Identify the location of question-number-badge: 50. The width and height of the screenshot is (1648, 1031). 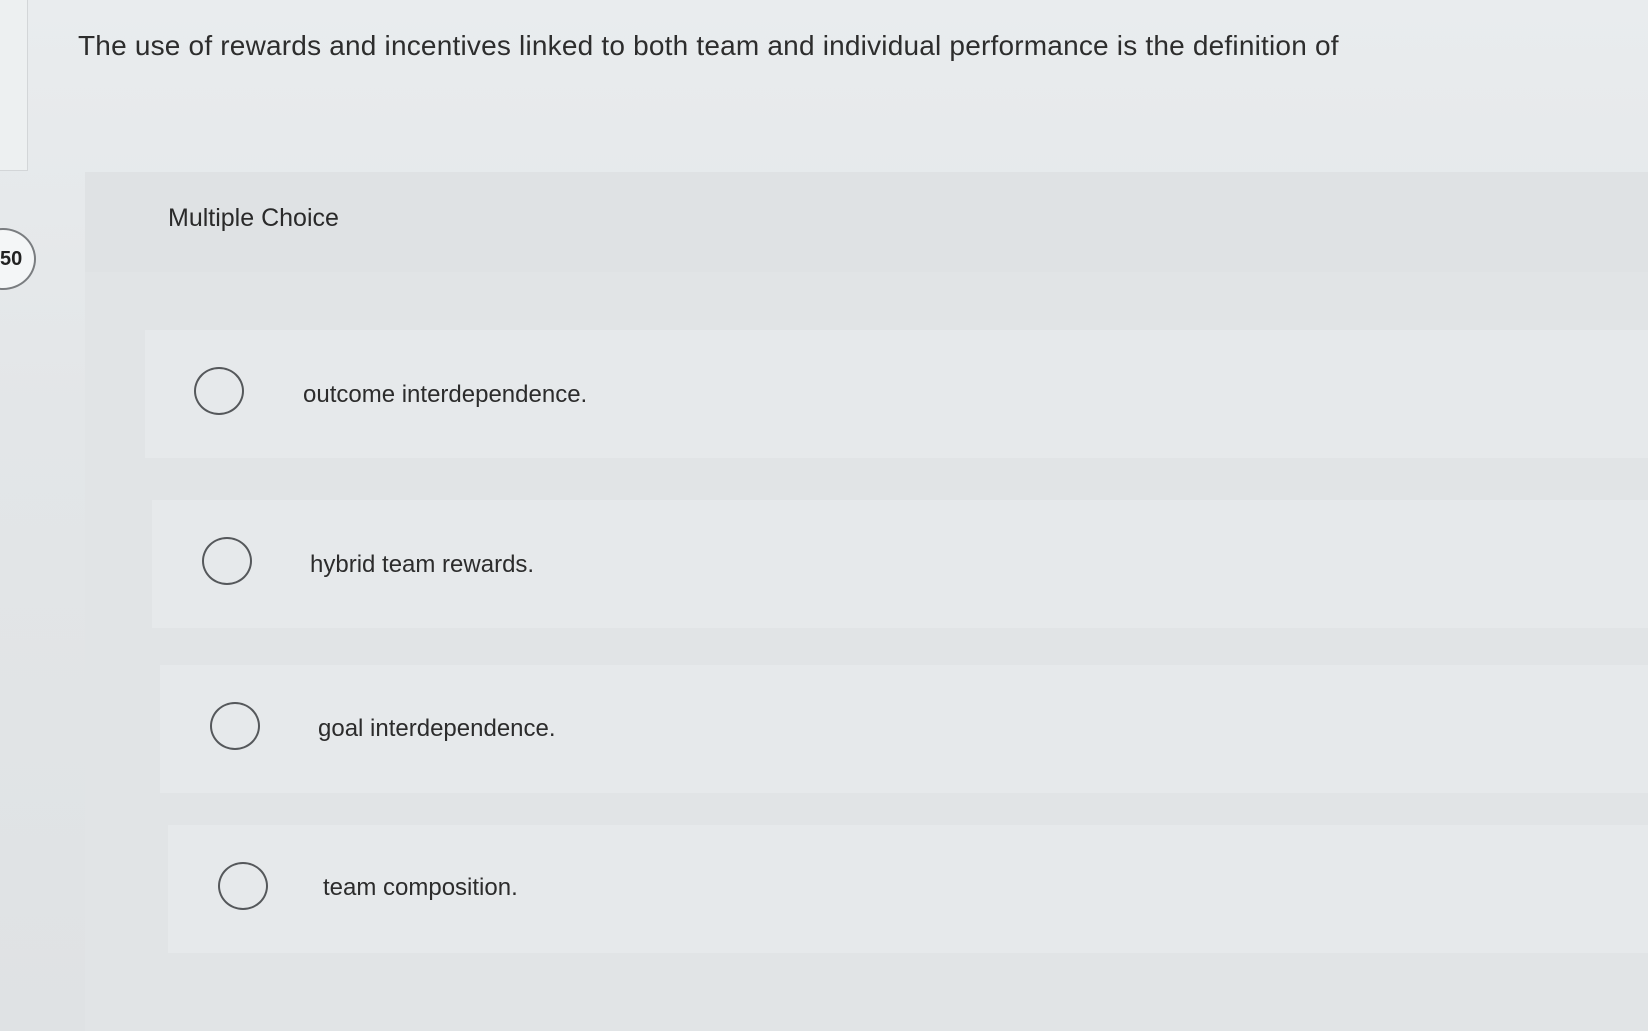
(18, 259).